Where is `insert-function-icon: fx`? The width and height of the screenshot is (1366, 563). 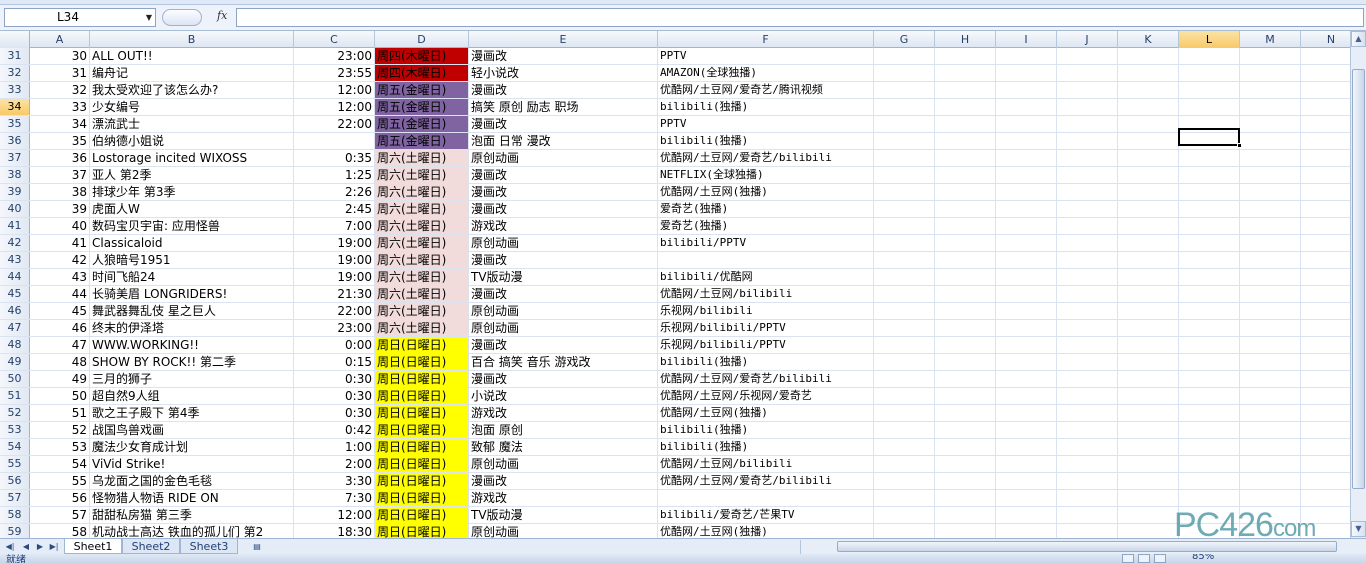 insert-function-icon: fx is located at coordinates (222, 15).